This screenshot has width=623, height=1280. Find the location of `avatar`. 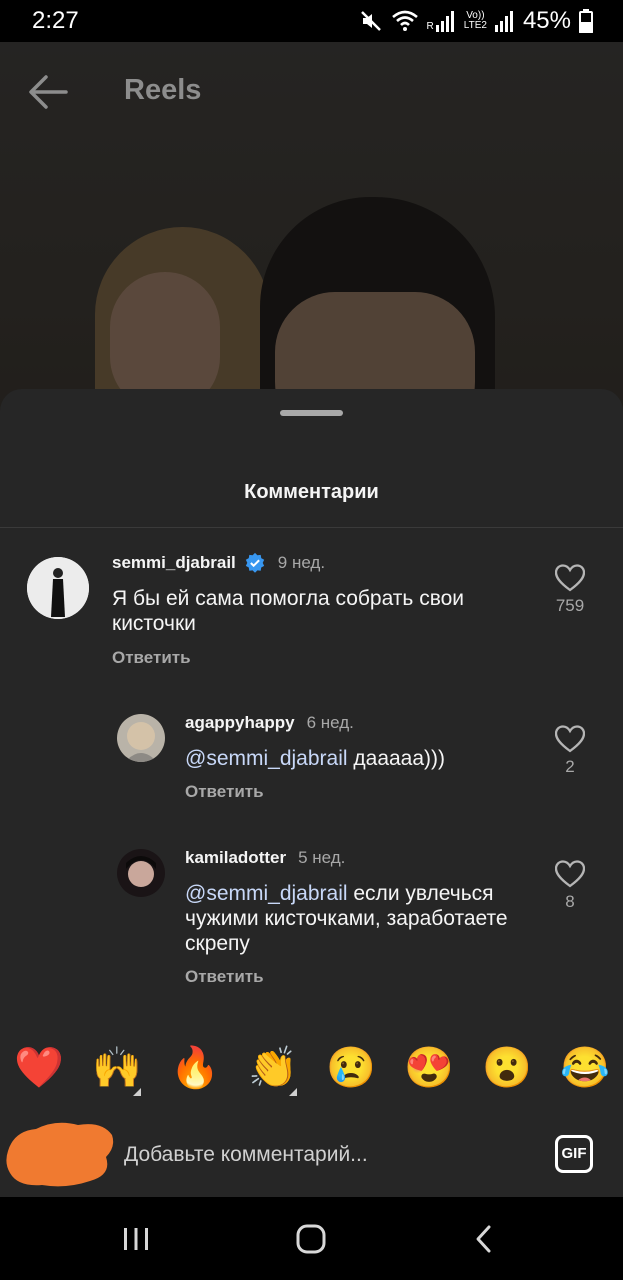

avatar is located at coordinates (141, 873).